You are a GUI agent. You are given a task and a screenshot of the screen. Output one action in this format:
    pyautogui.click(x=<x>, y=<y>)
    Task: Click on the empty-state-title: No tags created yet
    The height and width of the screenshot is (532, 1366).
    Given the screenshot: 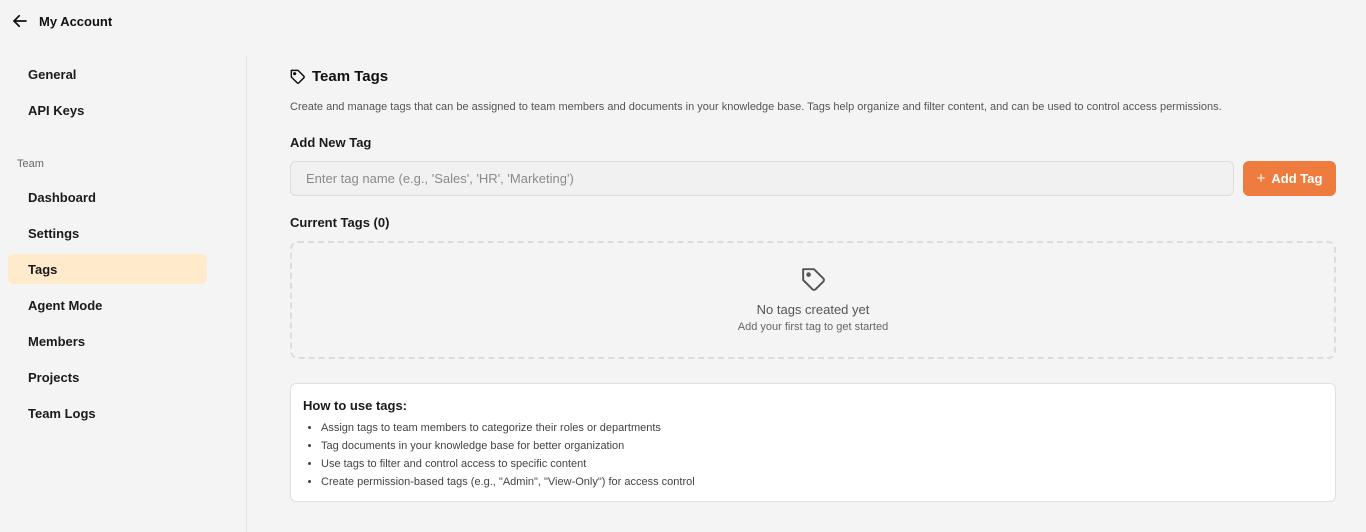 What is the action you would take?
    pyautogui.click(x=813, y=309)
    